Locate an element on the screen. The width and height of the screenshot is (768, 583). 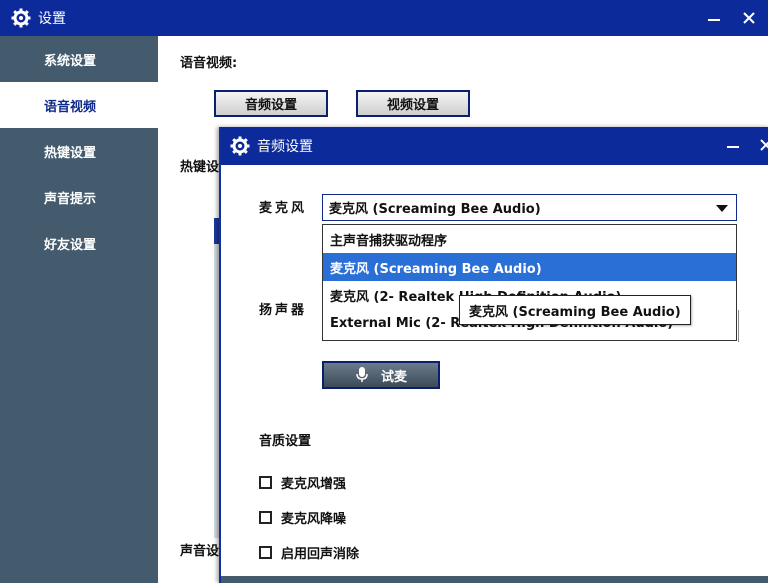
dialog-close-button is located at coordinates (761, 145).